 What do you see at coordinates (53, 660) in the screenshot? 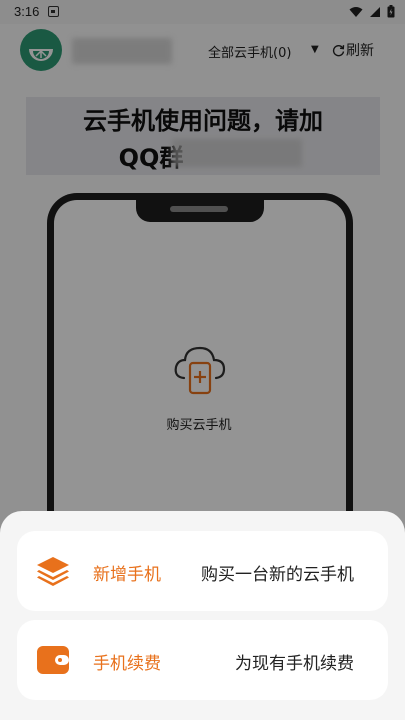
I see `wallet-icon` at bounding box center [53, 660].